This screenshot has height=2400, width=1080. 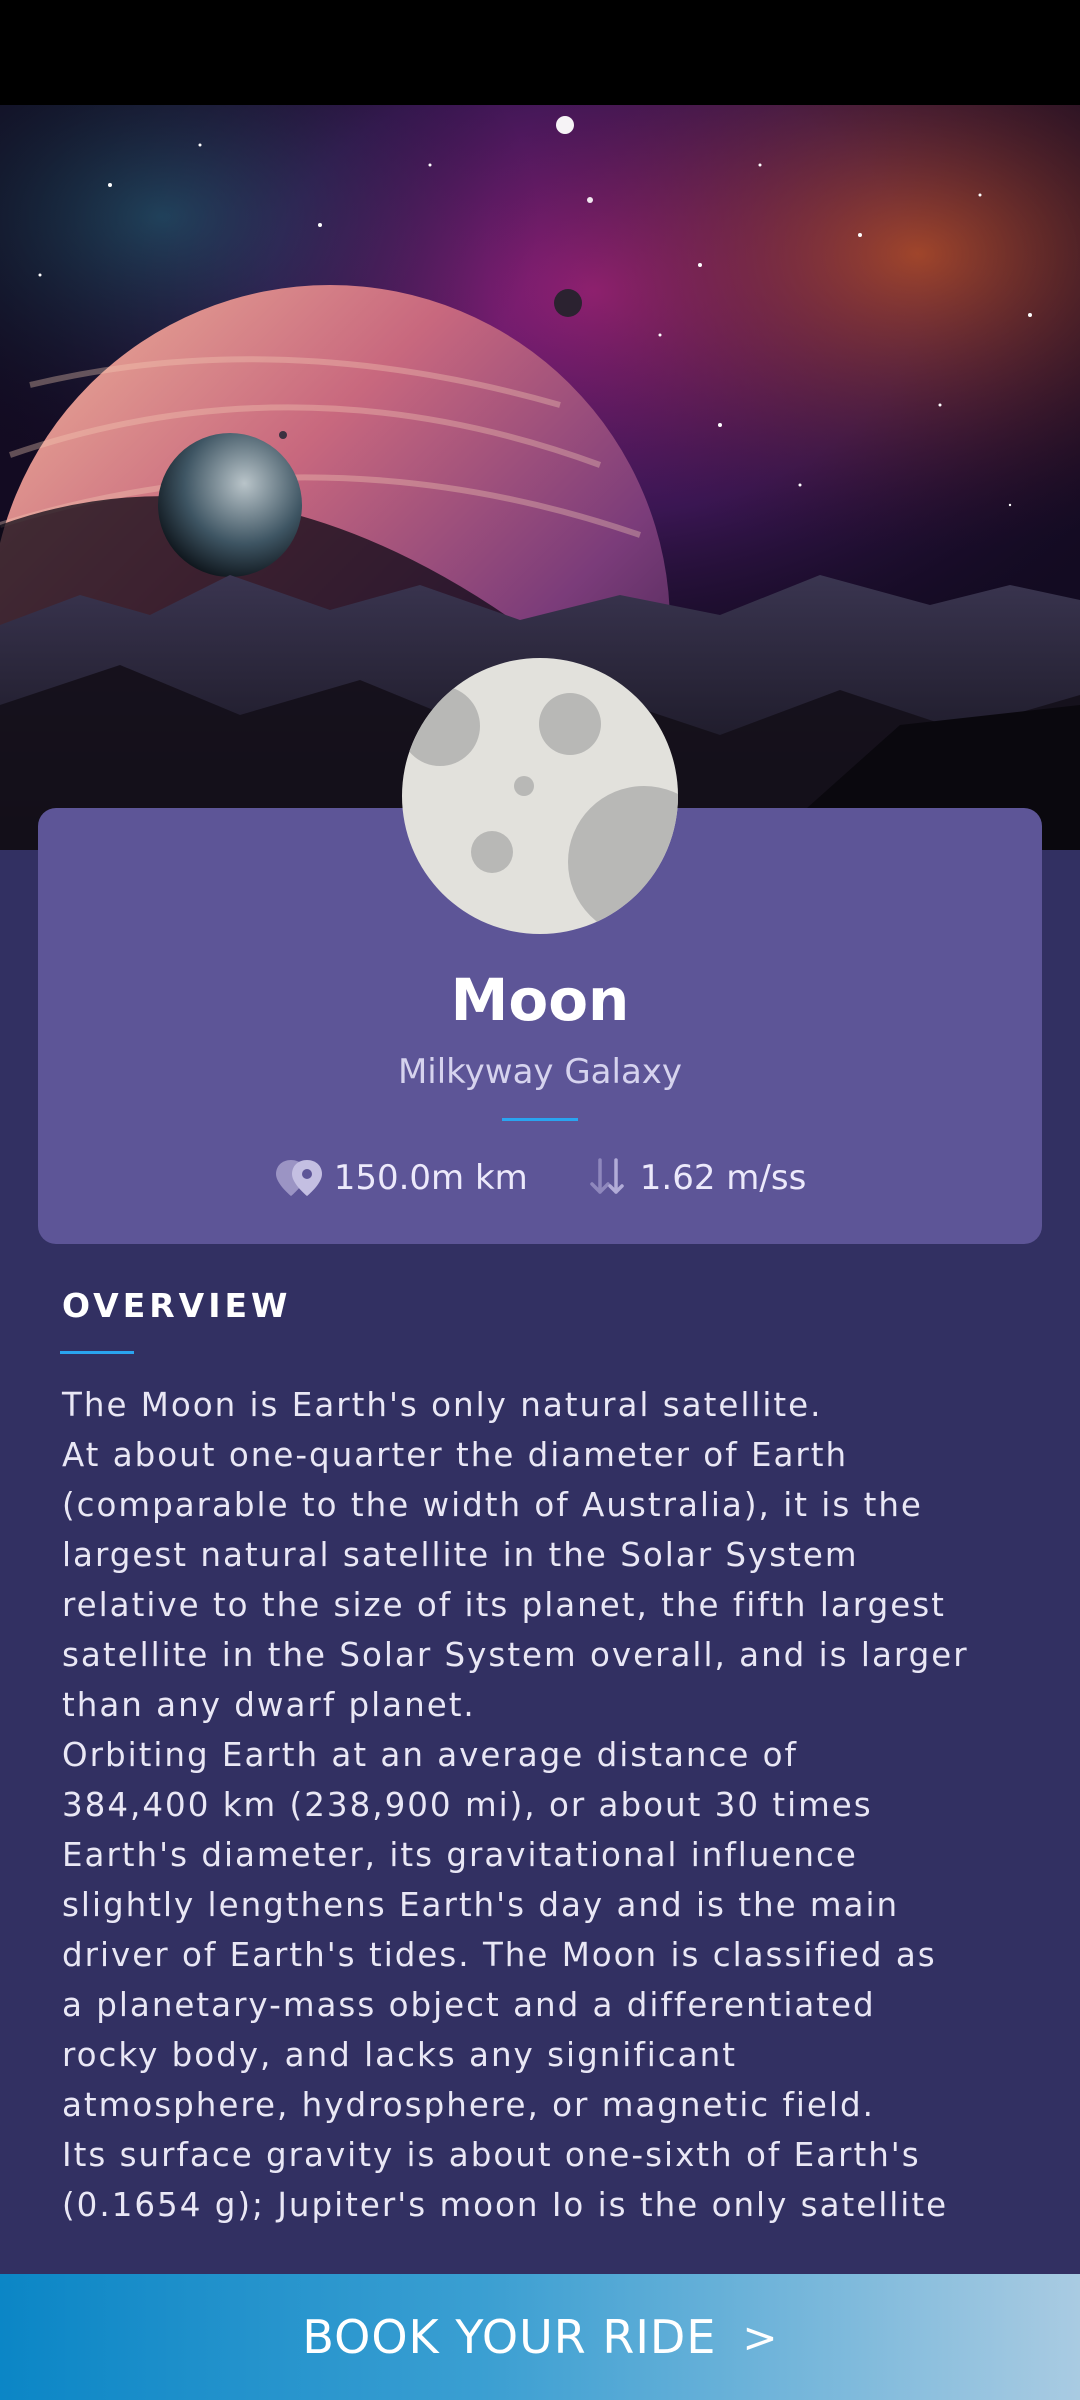 What do you see at coordinates (540, 1072) in the screenshot?
I see `galaxy-name: Milkyway Galaxy` at bounding box center [540, 1072].